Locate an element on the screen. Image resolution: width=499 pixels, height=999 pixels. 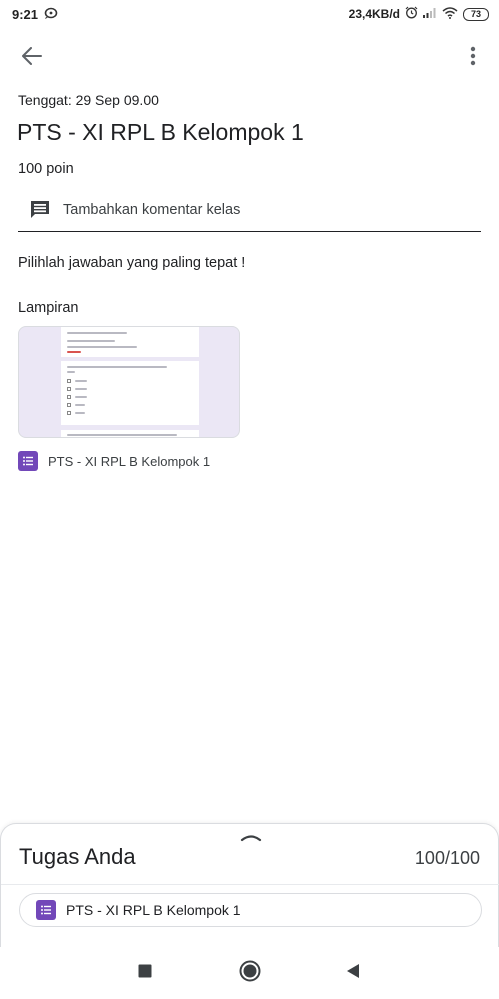
assignment-points: 100 poin is located at coordinates (46, 169).